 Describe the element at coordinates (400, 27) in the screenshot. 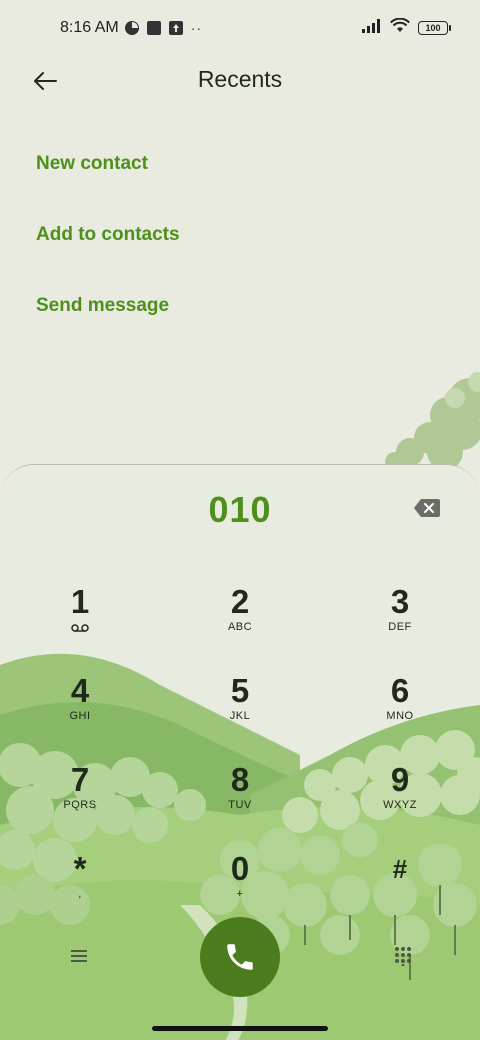

I see `wifi-icon` at that location.